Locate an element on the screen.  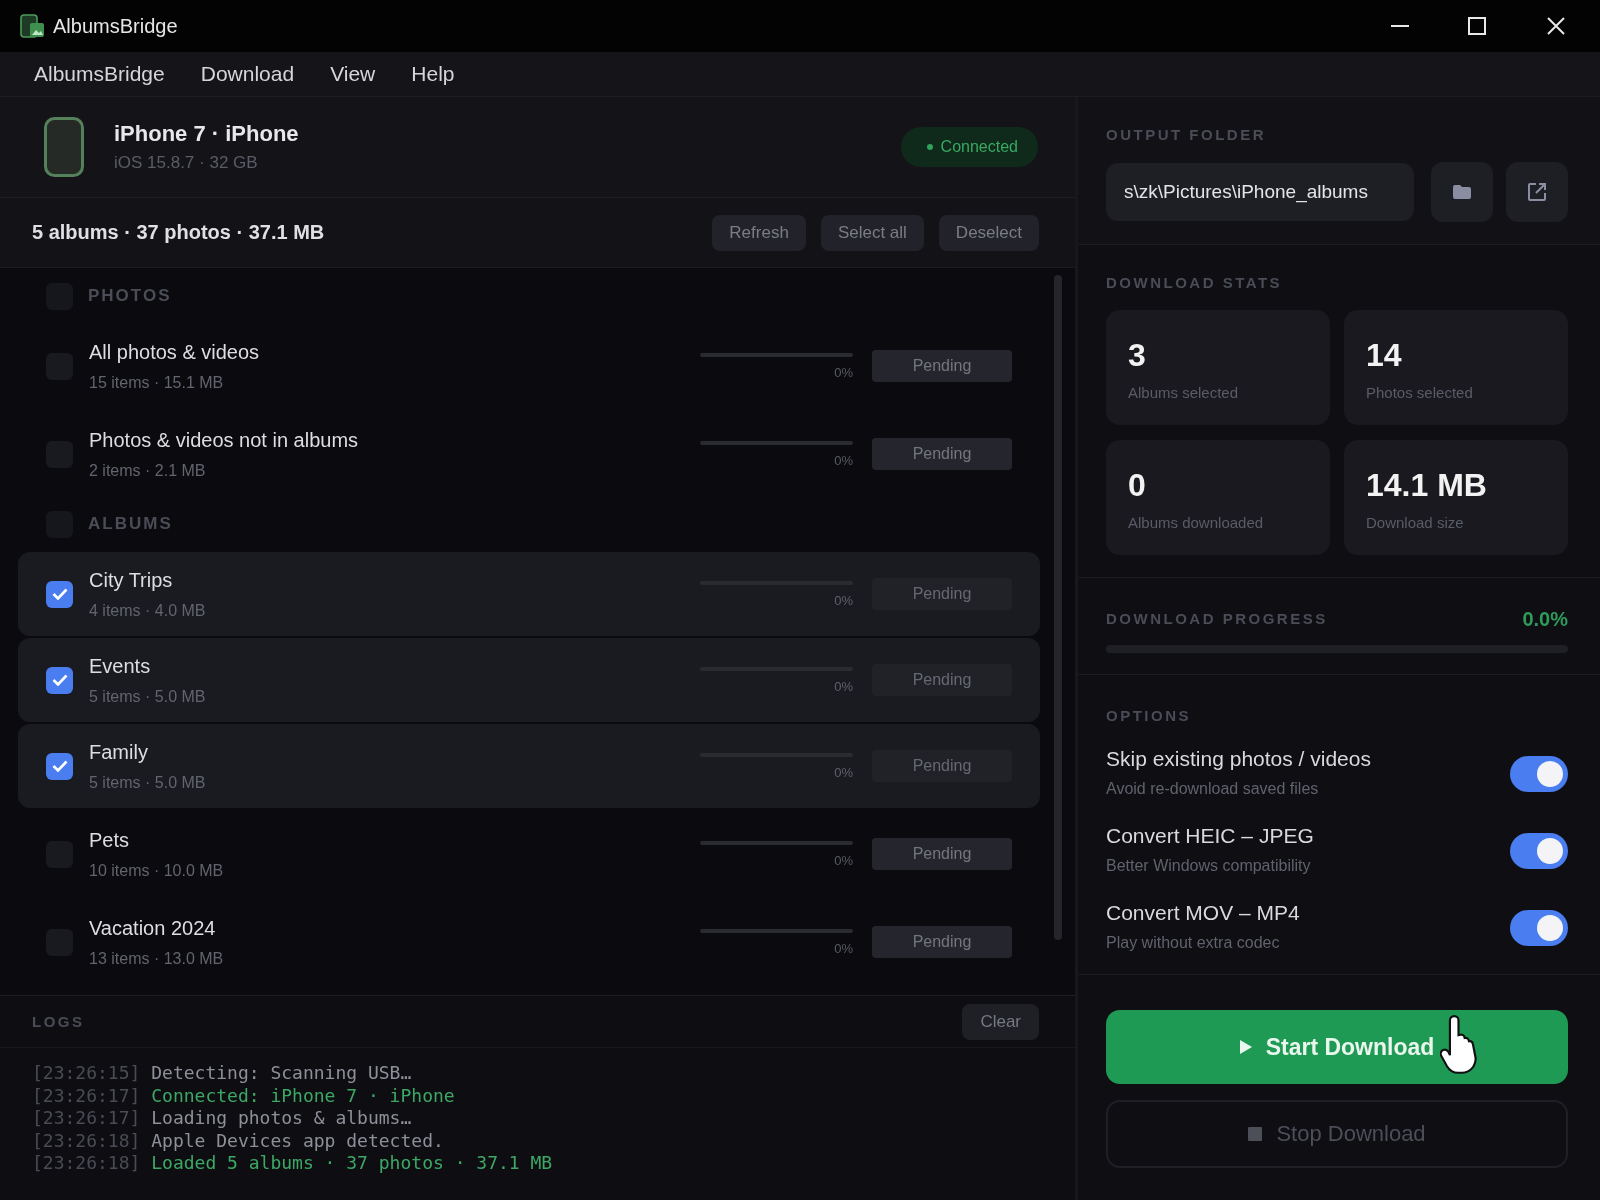
stat-value: 3 is located at coordinates (1137, 355).